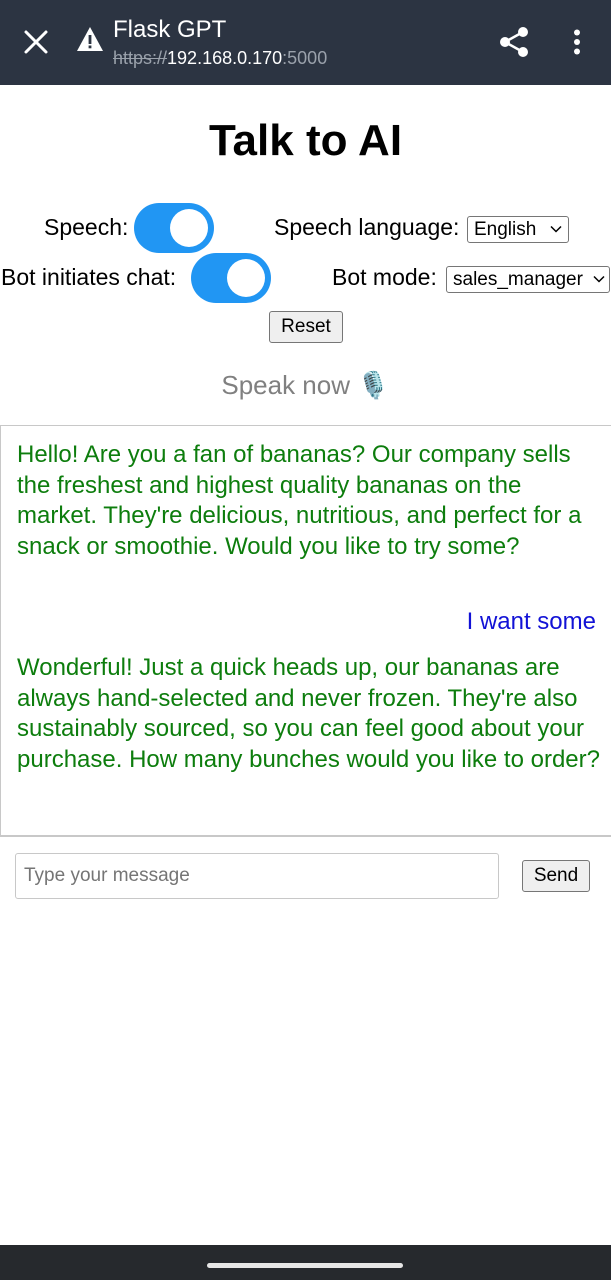 The width and height of the screenshot is (611, 1280). Describe the element at coordinates (305, 42) in the screenshot. I see `browser-toolbar: Flask GPT https://192.168.0.170:5000` at that location.